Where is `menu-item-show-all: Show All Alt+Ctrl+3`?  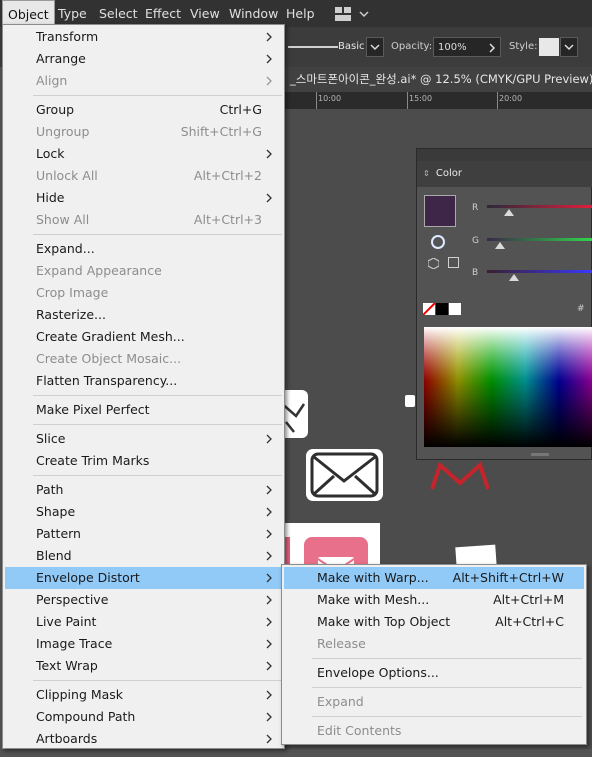
menu-item-show-all: Show All Alt+Ctrl+3 is located at coordinates (143, 220).